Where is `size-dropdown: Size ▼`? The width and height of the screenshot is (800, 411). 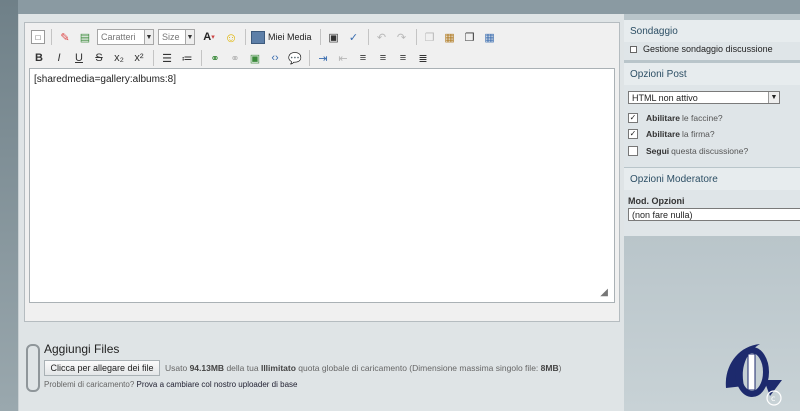
size-dropdown: Size ▼ is located at coordinates (176, 37).